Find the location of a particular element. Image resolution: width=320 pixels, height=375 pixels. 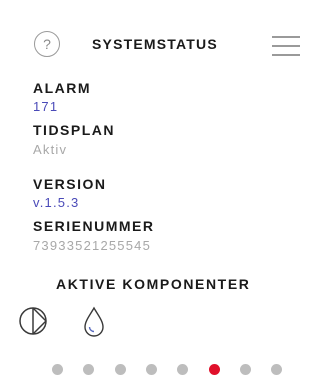

serial-number-value: 73933521255545 is located at coordinates (92, 245).